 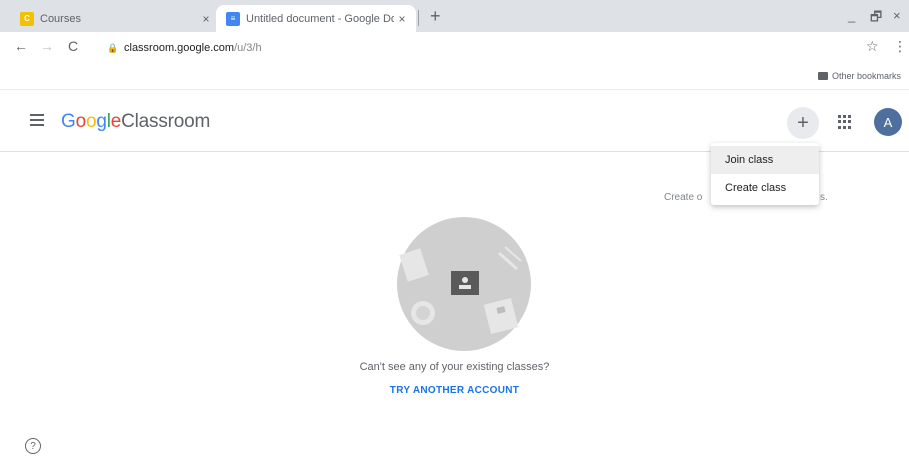 I want to click on window-close-button: ×, so click(x=897, y=15).